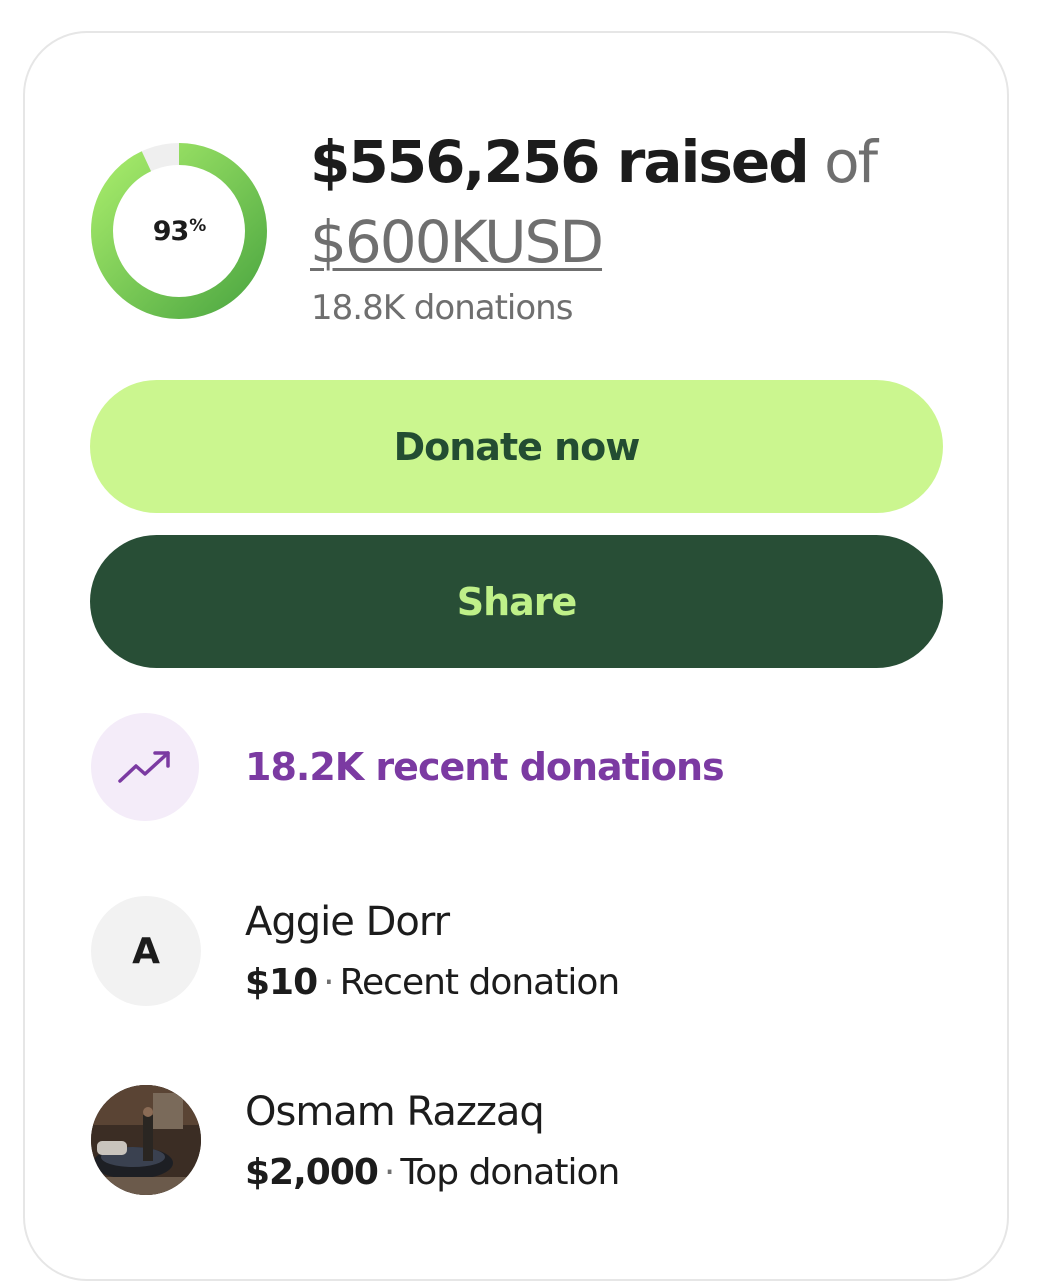 The image size is (1050, 1281). I want to click on trending-up-icon, so click(144, 767).